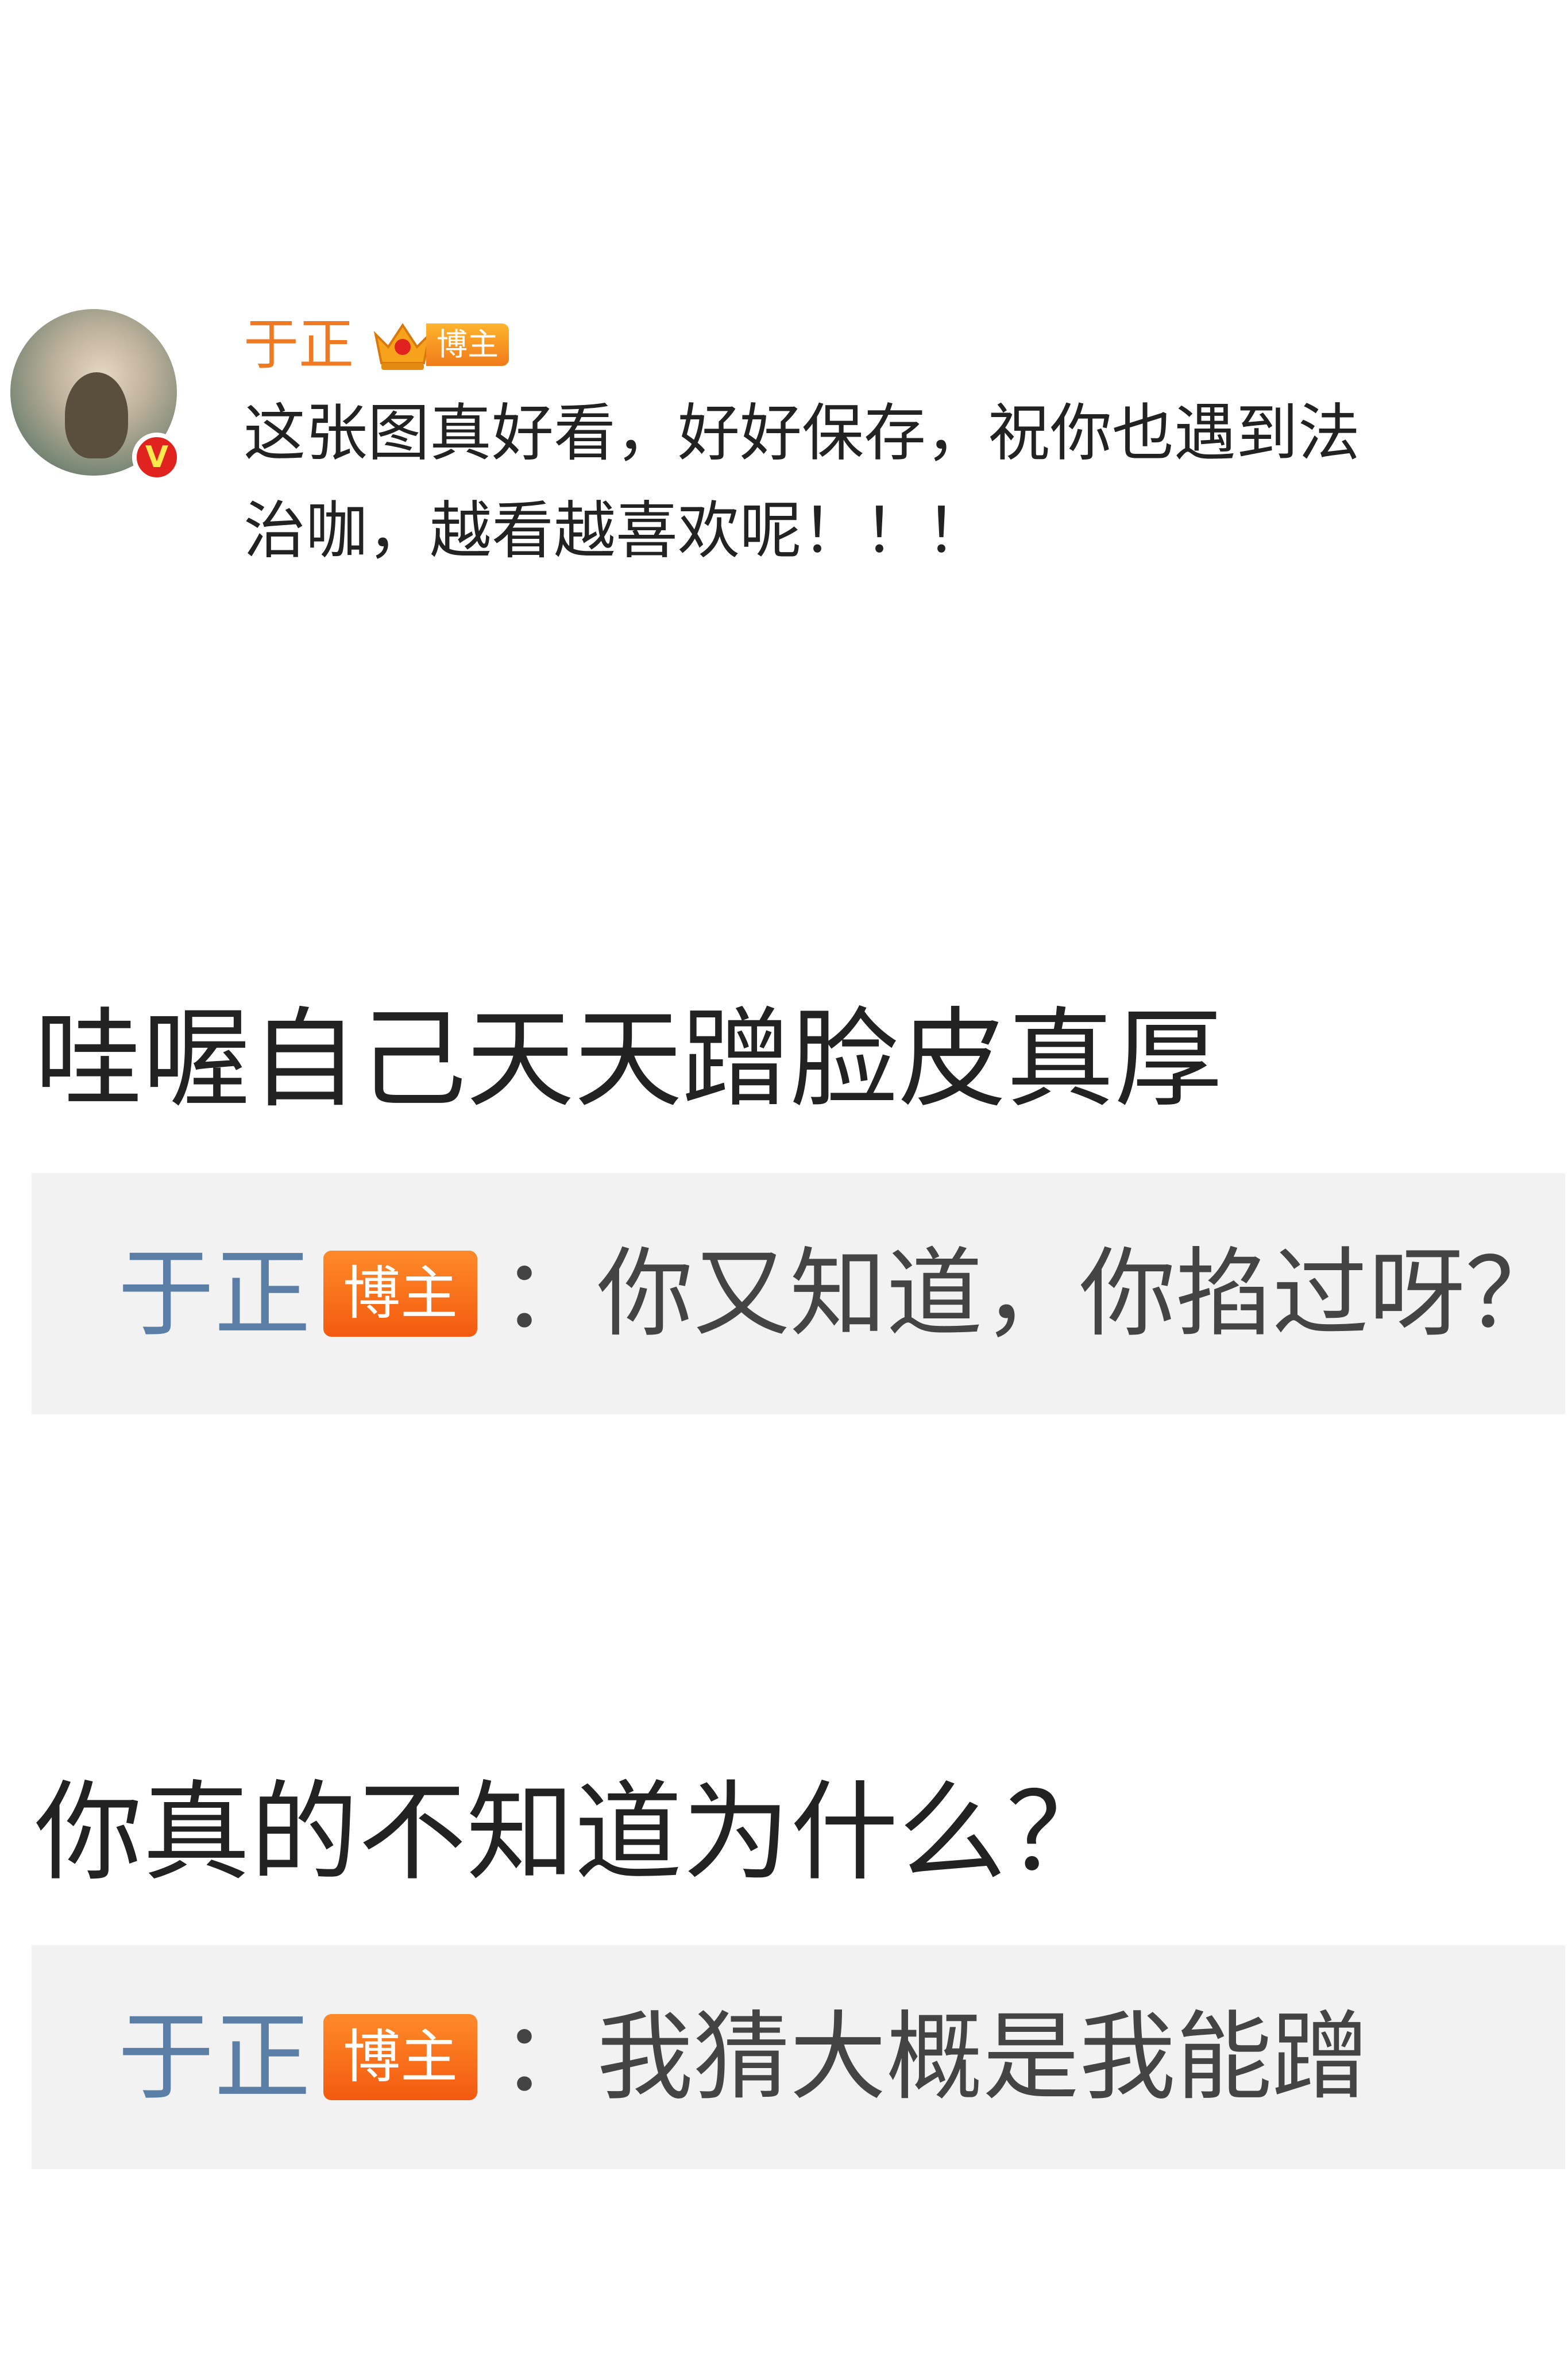  Describe the element at coordinates (628, 1060) in the screenshot. I see `comment-text: 哇喔自己天天蹭脸皮真厚` at that location.